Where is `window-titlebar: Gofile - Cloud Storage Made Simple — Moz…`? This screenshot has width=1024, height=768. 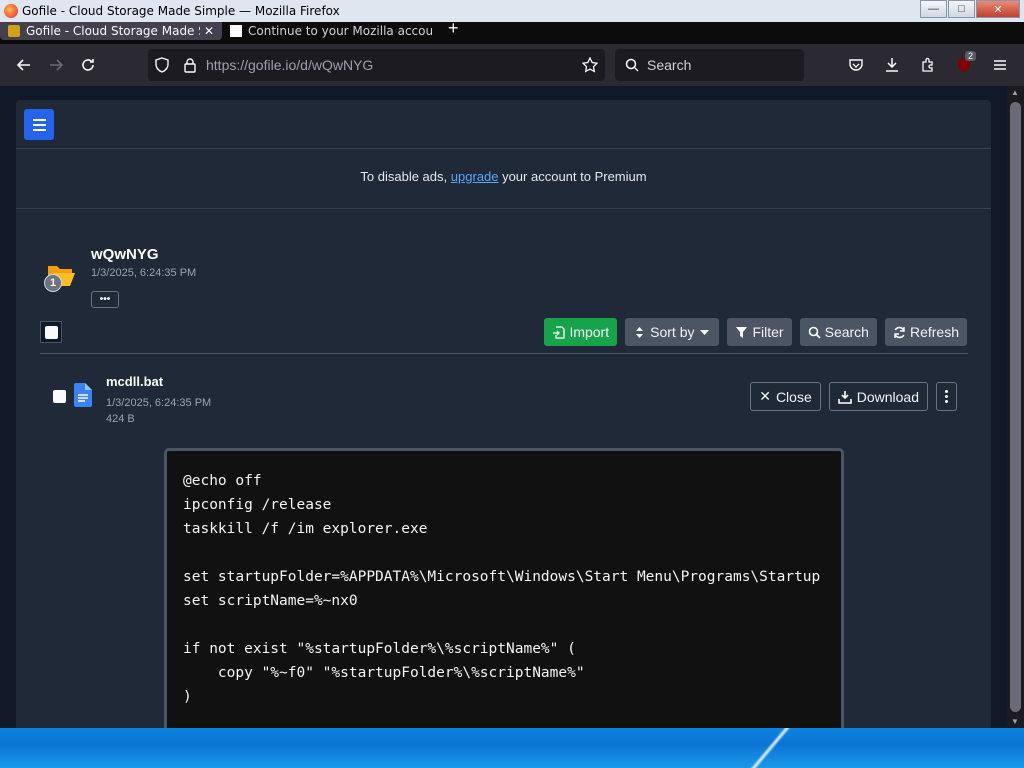 window-titlebar: Gofile - Cloud Storage Made Simple — Moz… is located at coordinates (512, 11).